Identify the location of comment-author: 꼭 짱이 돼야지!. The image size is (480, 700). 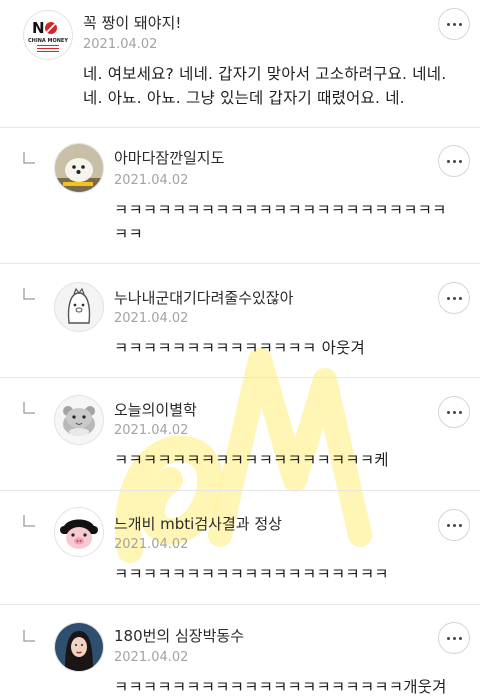
(132, 22).